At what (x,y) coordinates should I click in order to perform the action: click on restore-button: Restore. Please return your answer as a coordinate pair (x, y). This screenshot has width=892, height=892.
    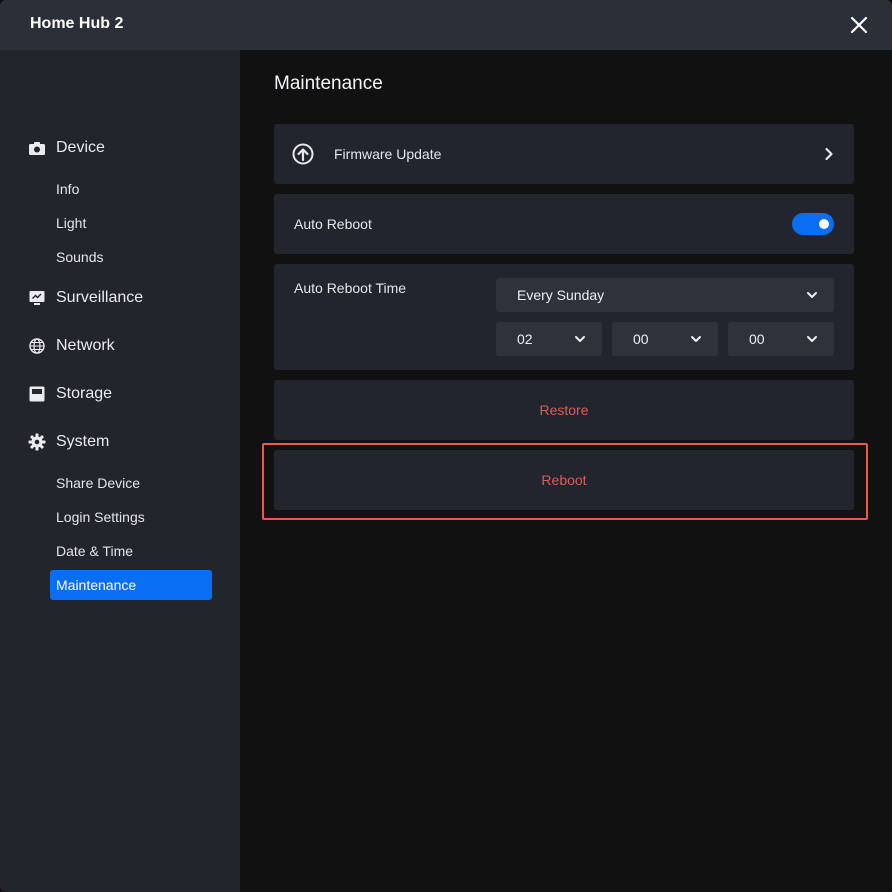
    Looking at the image, I should click on (564, 410).